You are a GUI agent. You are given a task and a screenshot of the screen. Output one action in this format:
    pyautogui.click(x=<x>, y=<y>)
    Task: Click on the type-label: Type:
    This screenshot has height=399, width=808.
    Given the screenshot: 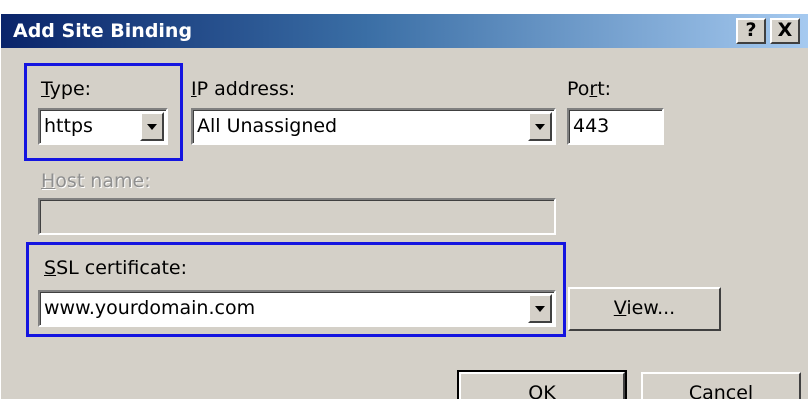 What is the action you would take?
    pyautogui.click(x=66, y=89)
    